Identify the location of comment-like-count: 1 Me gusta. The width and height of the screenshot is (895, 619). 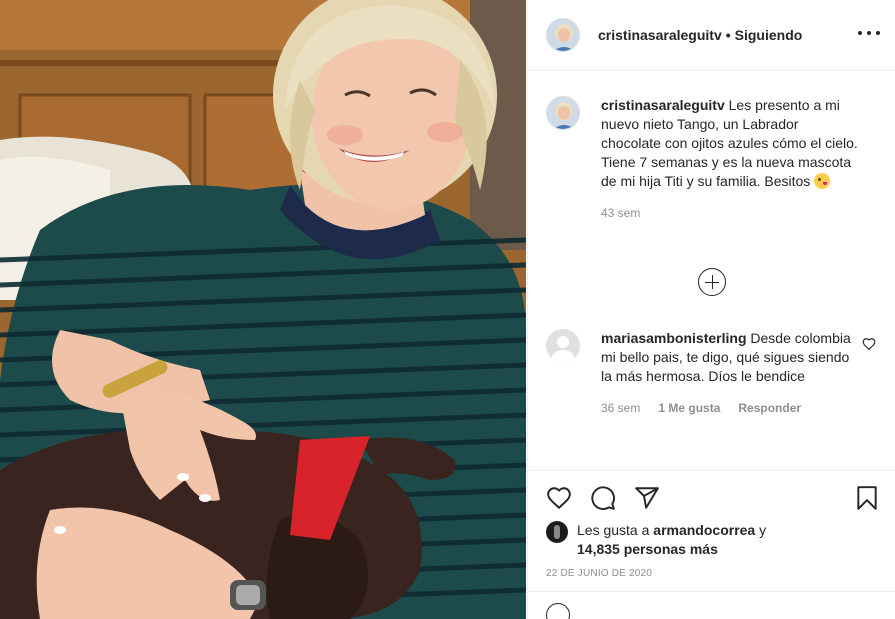
(689, 408).